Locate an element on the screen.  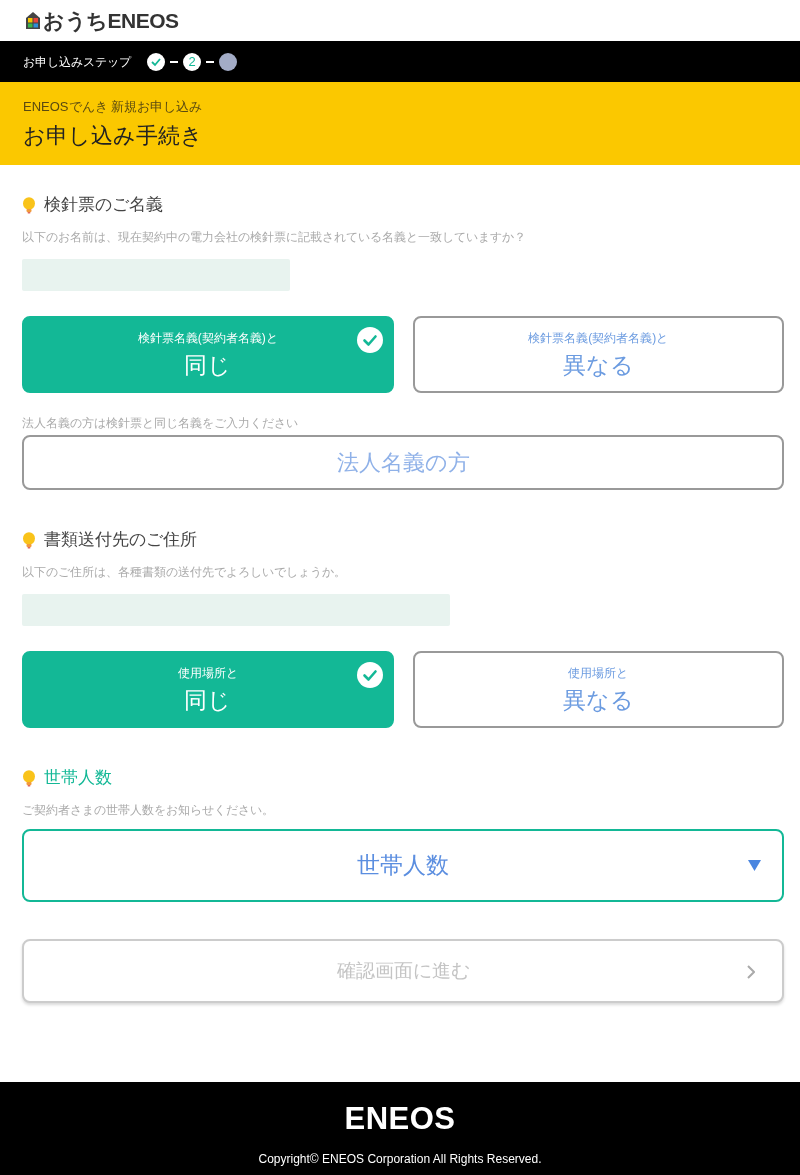
choice-option-button: 検針票名義(契約者名義)と 同じ is located at coordinates (208, 354).